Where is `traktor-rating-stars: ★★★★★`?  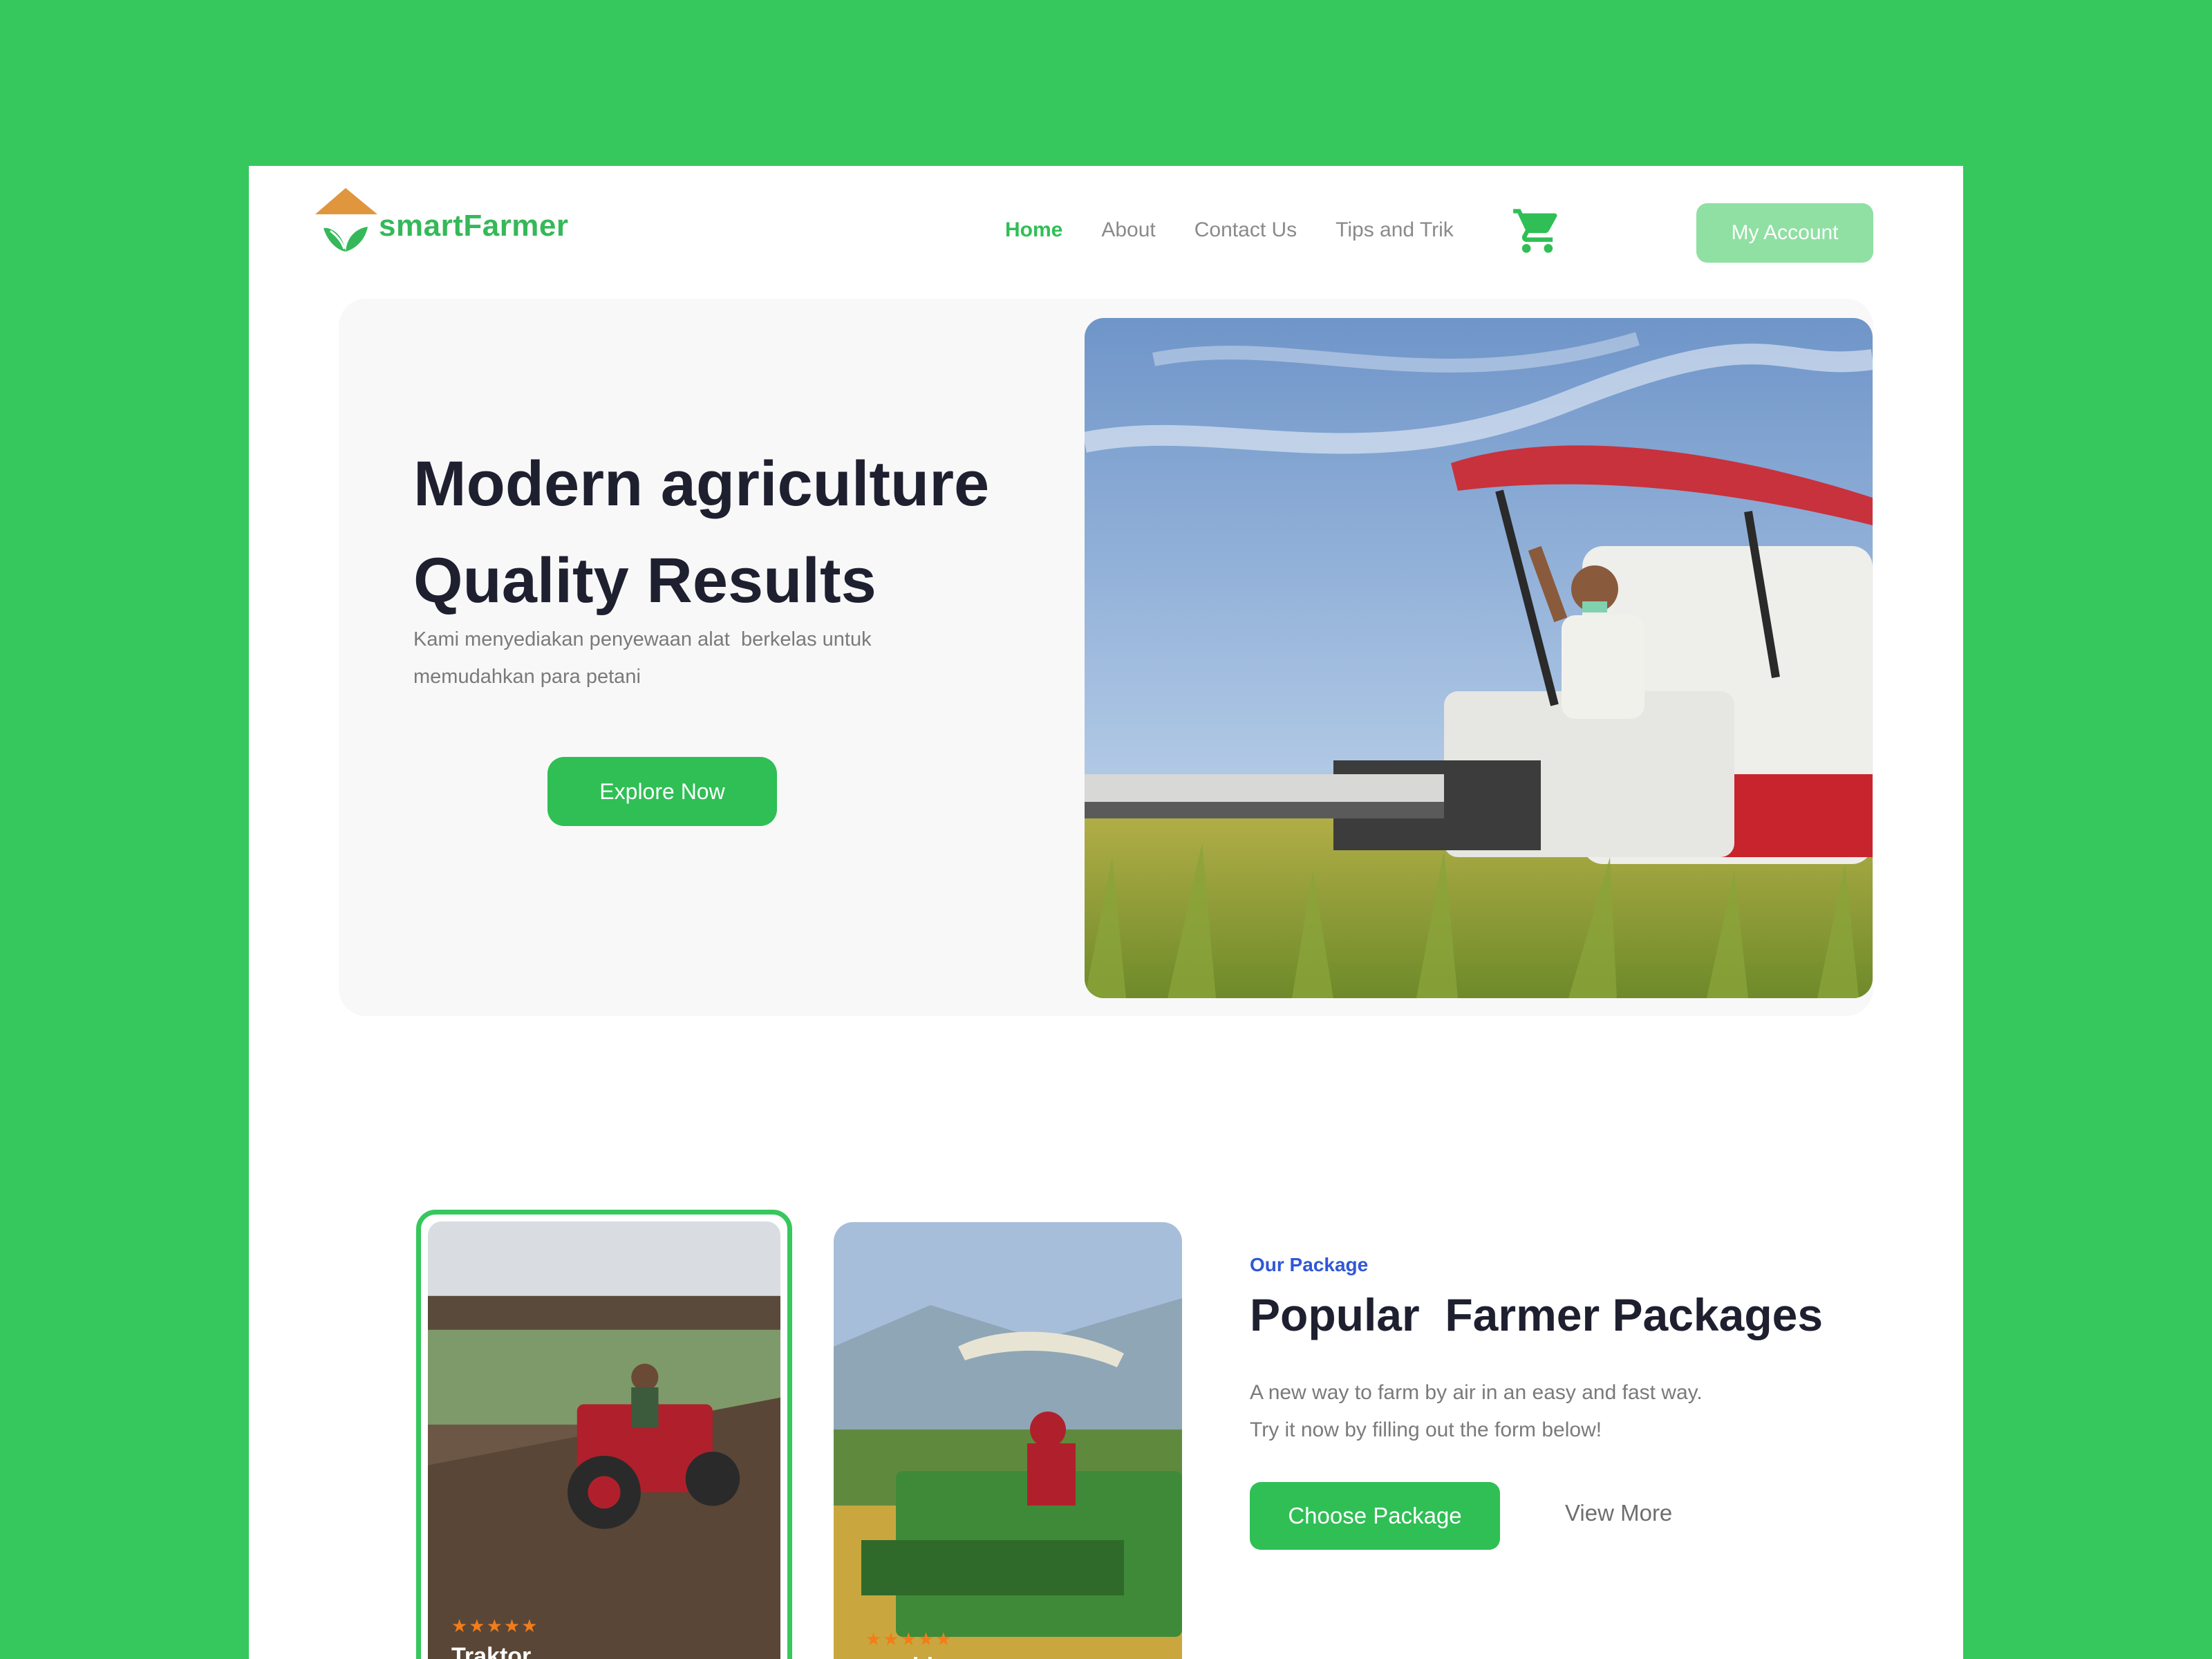 traktor-rating-stars: ★★★★★ is located at coordinates (495, 1625).